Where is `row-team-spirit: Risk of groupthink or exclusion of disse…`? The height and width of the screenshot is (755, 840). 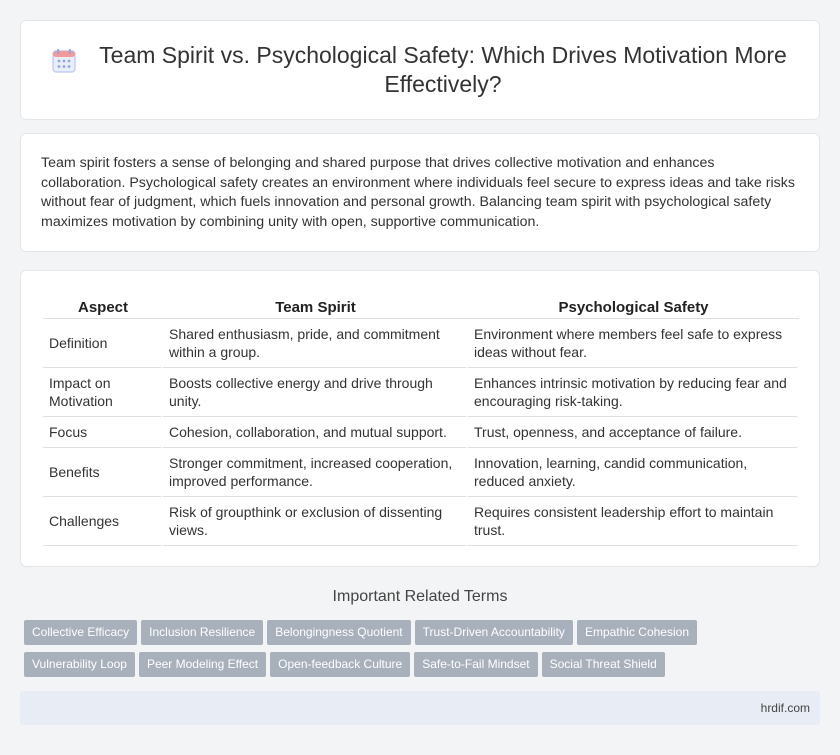
row-team-spirit: Risk of groupthink or exclusion of disse… is located at coordinates (315, 521).